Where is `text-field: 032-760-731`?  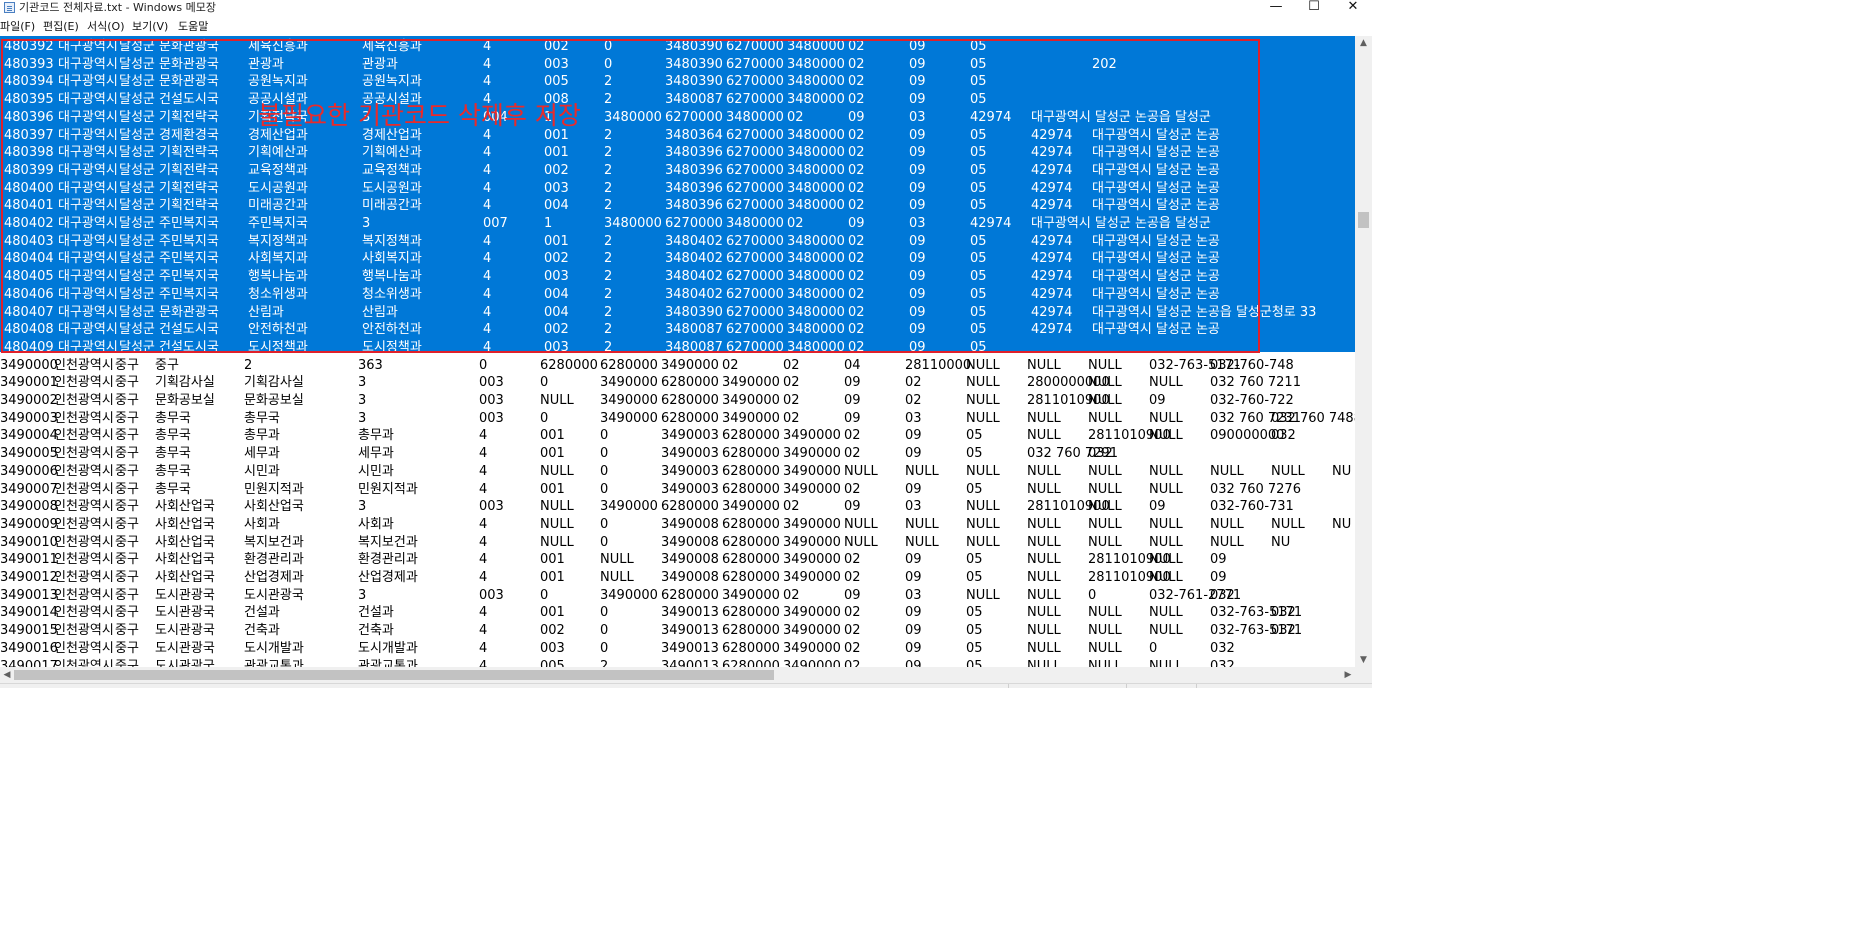 text-field: 032-760-731 is located at coordinates (1252, 507).